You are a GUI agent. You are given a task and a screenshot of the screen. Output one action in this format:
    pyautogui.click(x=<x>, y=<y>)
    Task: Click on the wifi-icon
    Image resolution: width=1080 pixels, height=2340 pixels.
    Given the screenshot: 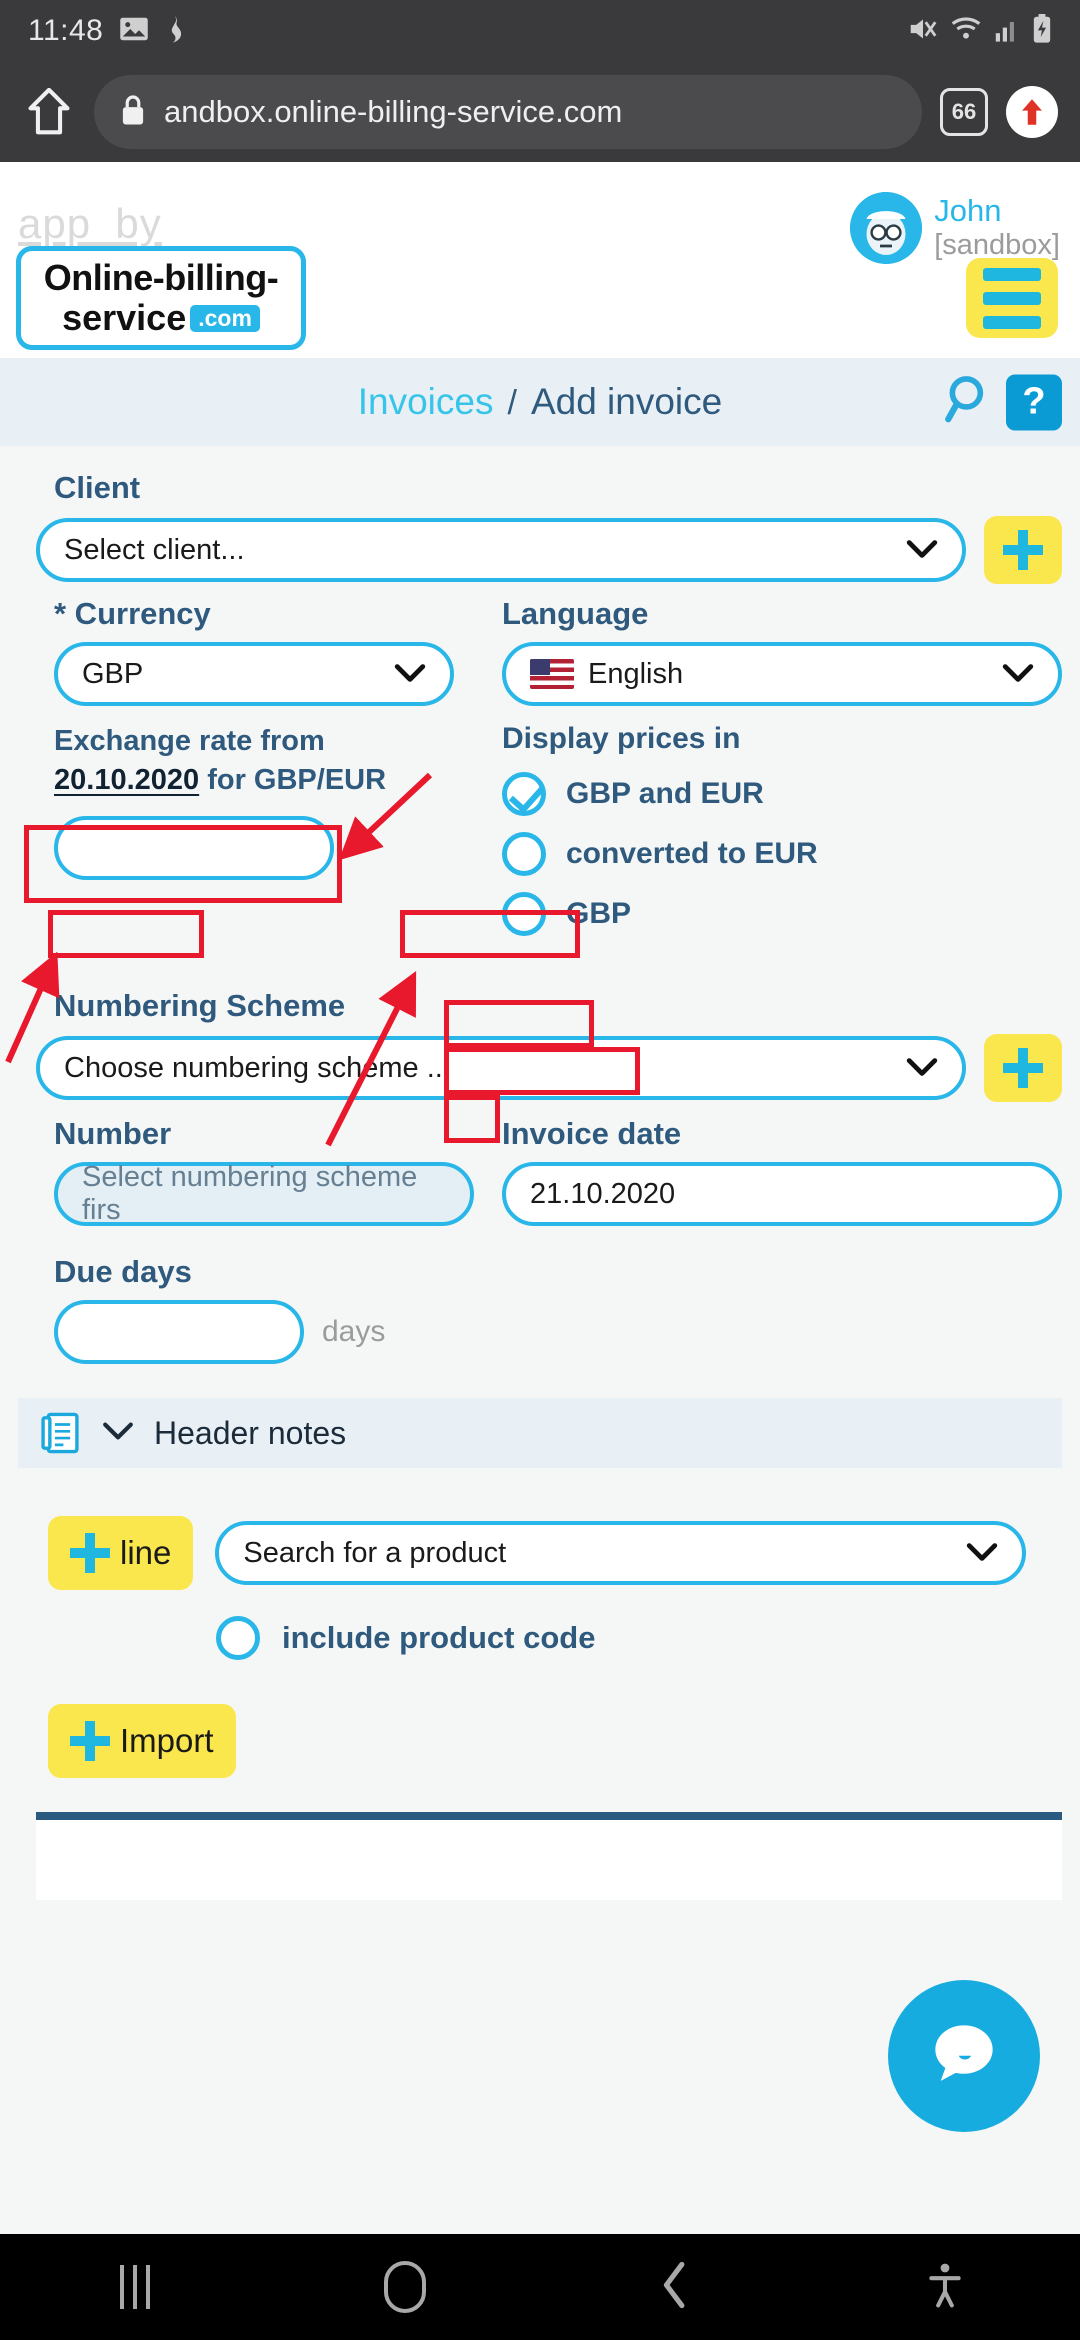 What is the action you would take?
    pyautogui.click(x=966, y=31)
    